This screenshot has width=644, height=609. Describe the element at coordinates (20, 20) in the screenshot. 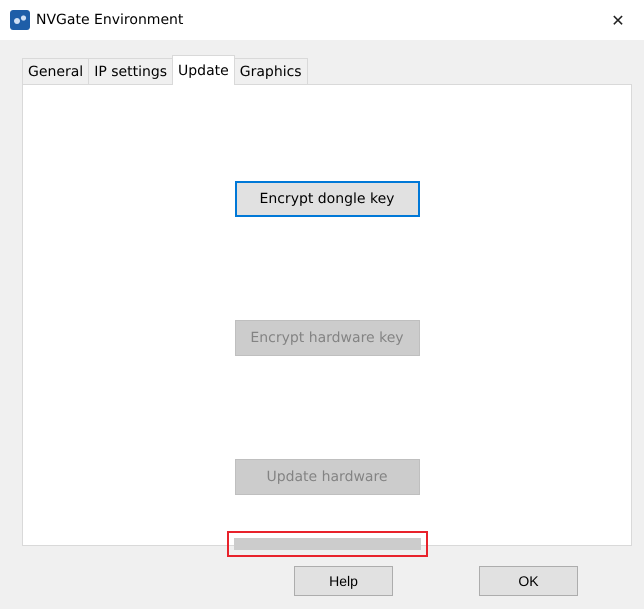

I see `app-icon` at that location.